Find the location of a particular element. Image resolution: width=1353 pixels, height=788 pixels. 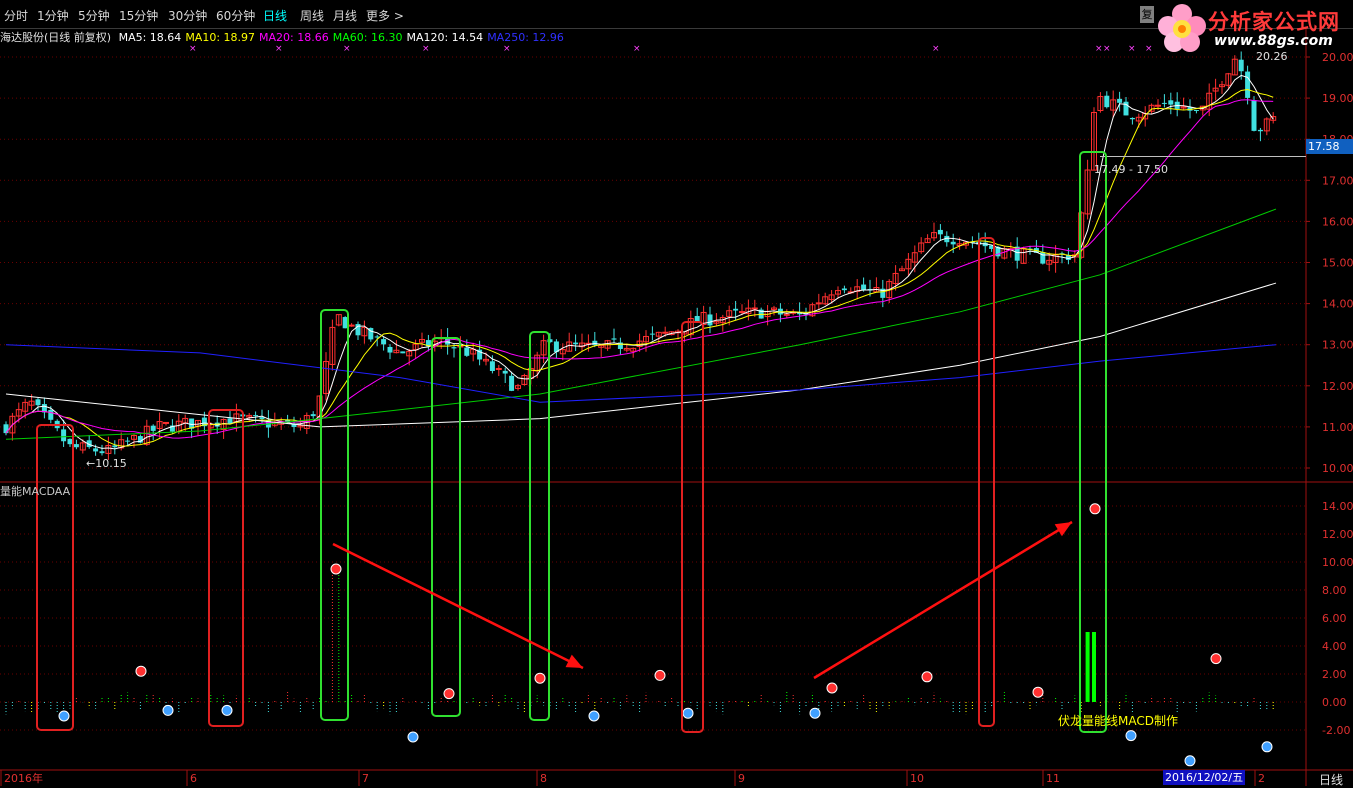

period-tab-0: 分时 is located at coordinates (16, 15).